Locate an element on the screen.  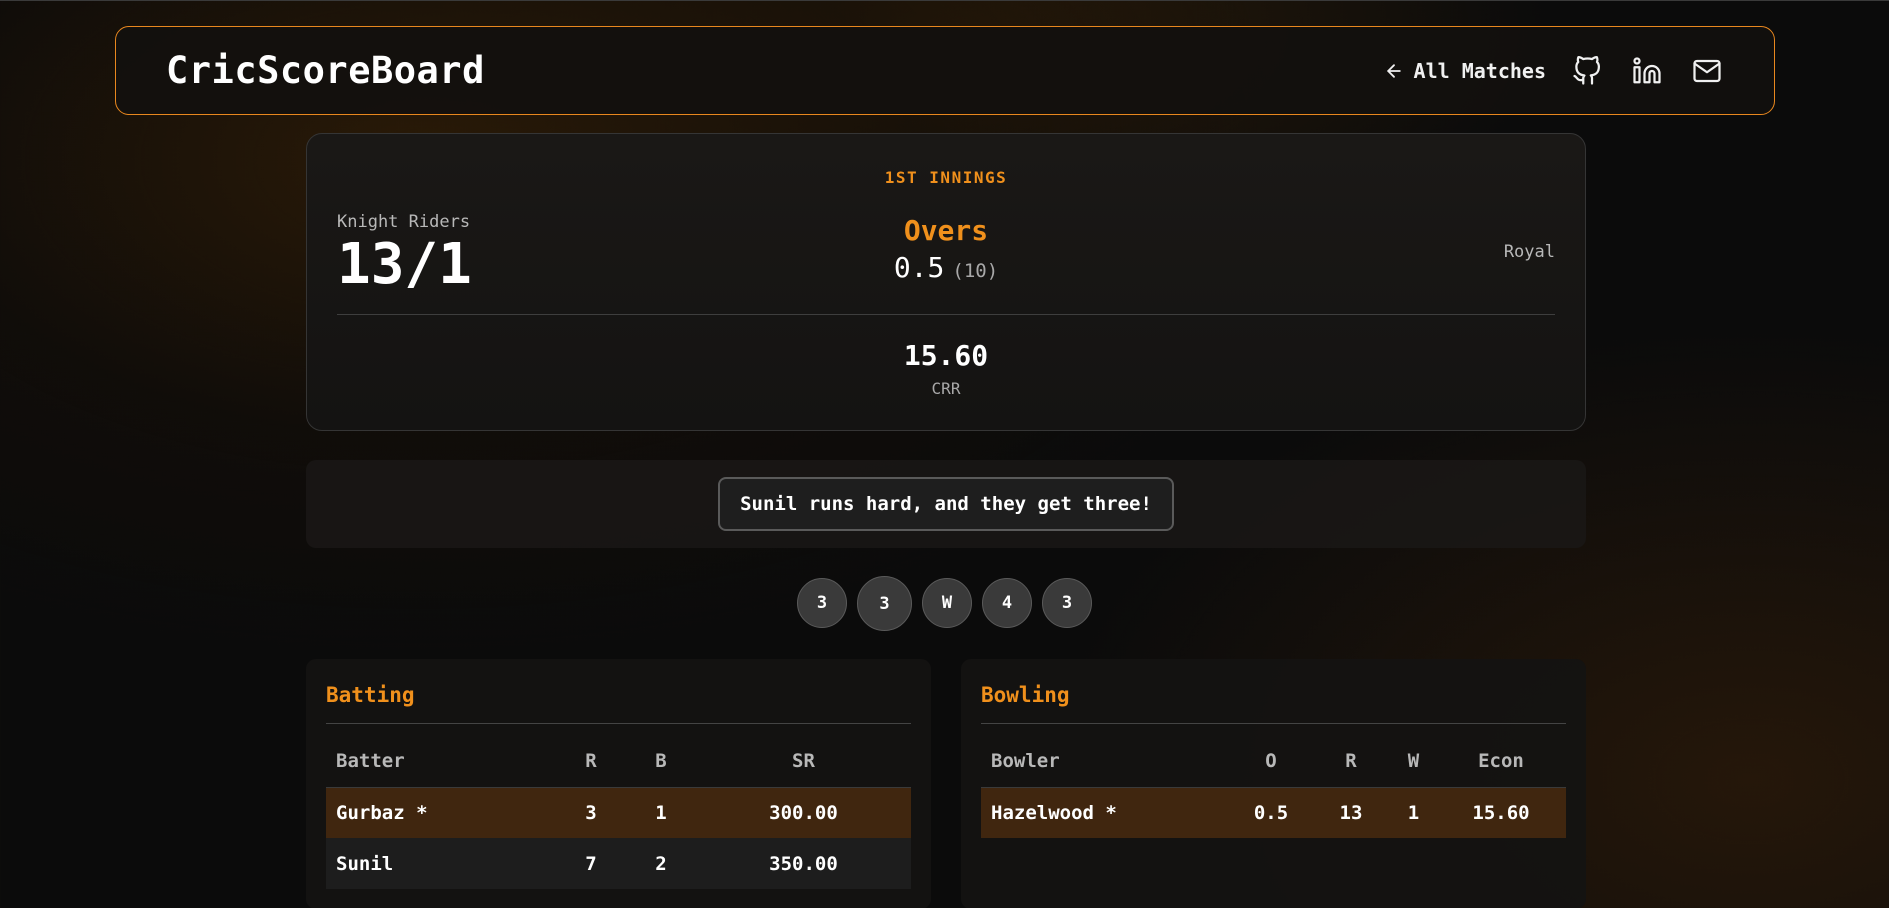
column-header: O is located at coordinates (1271, 762).